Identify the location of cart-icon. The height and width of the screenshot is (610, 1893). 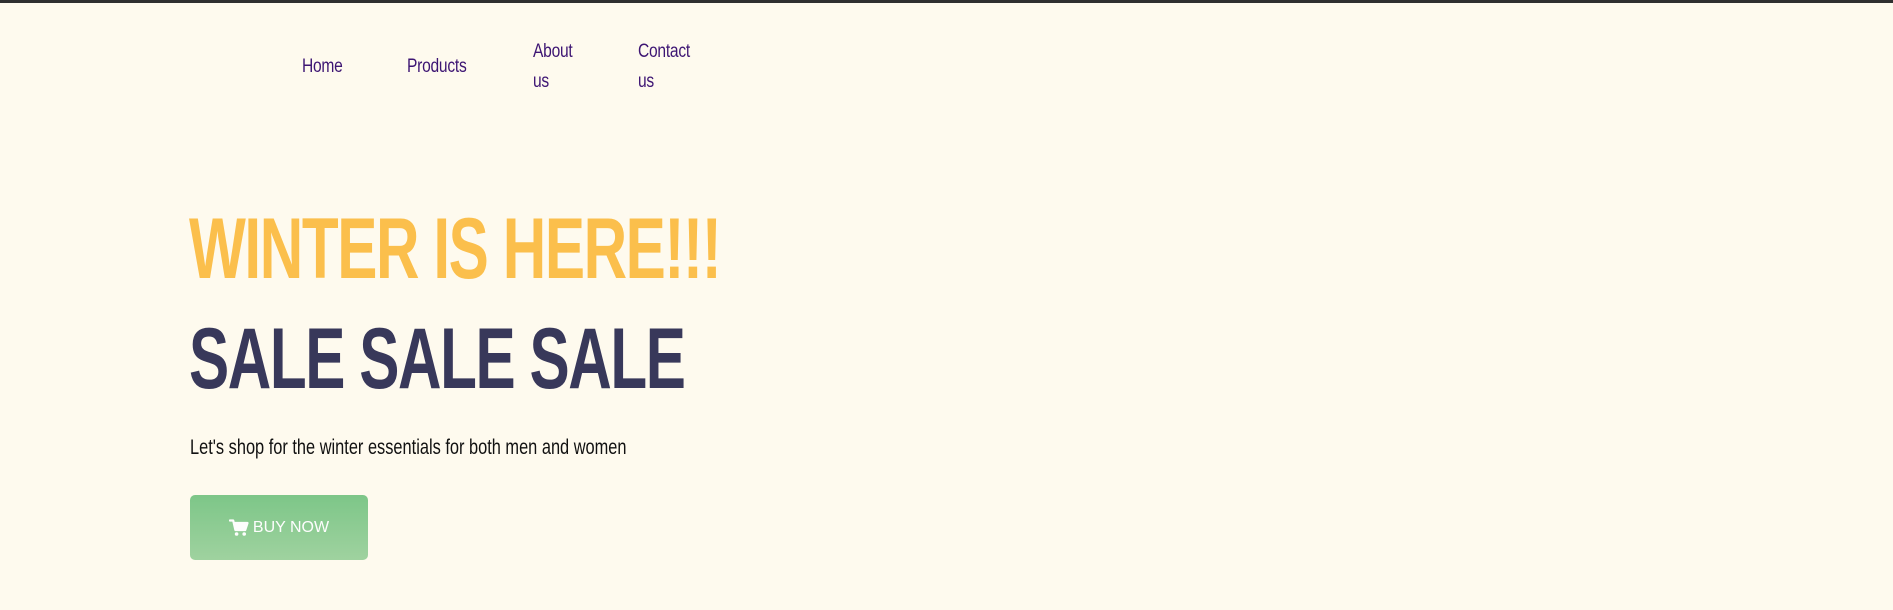
(238, 527).